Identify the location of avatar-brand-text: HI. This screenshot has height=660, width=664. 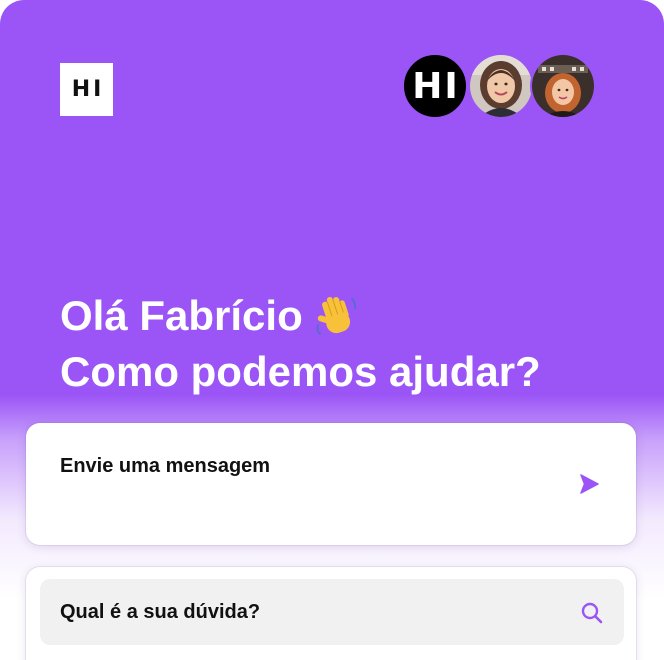
(436, 86).